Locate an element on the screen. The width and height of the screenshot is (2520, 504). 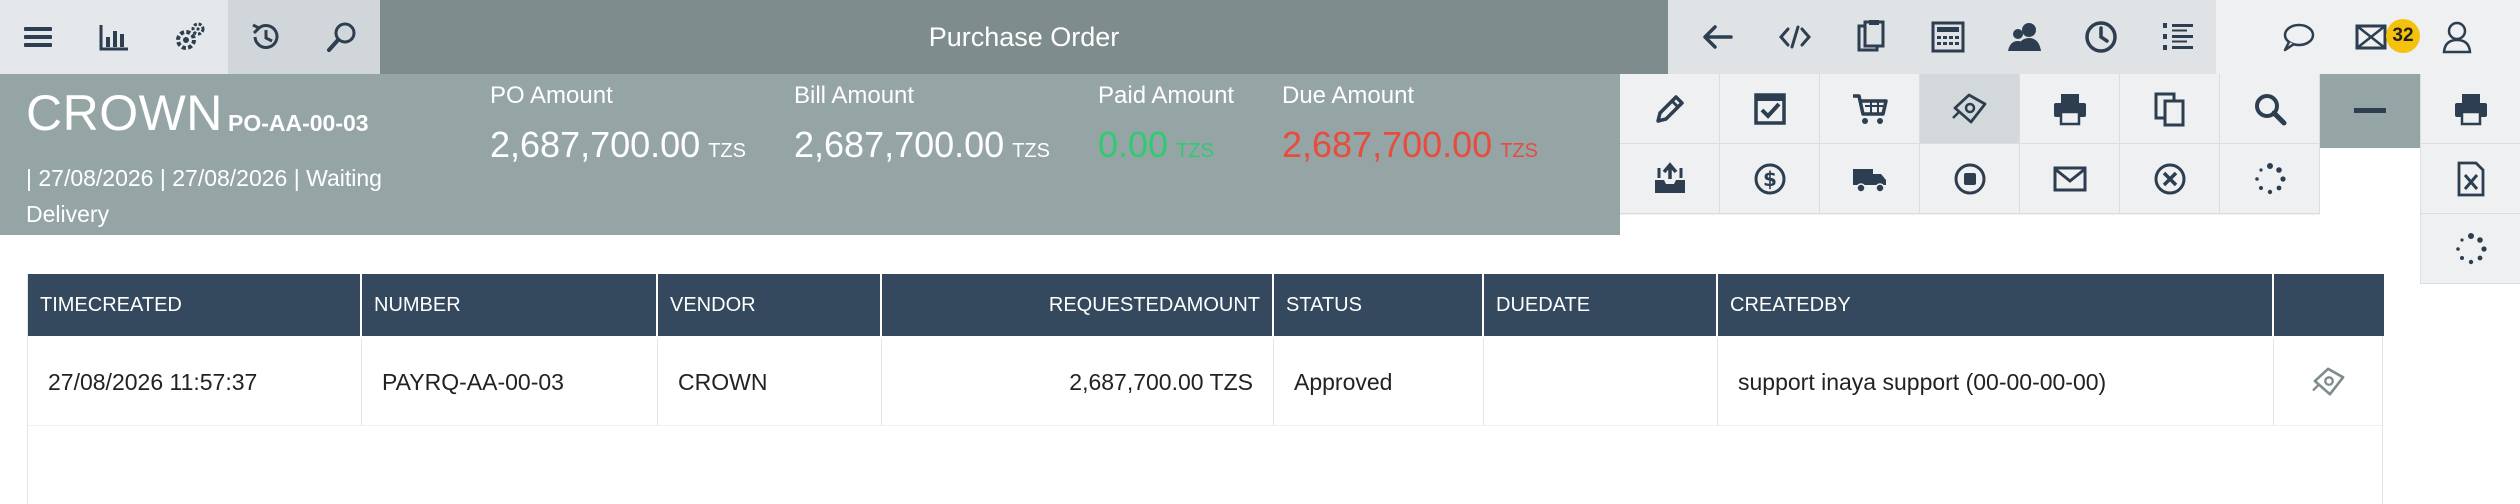
code-icon is located at coordinates (1795, 37).